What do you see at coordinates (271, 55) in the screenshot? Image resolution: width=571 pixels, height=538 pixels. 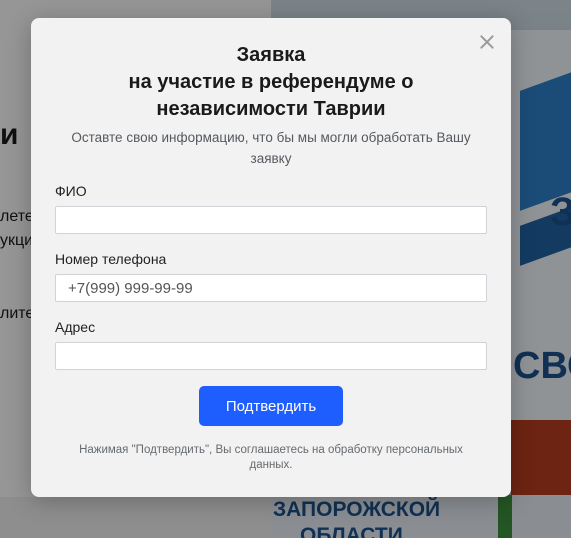 I see `modal-title-line: Заявка` at bounding box center [271, 55].